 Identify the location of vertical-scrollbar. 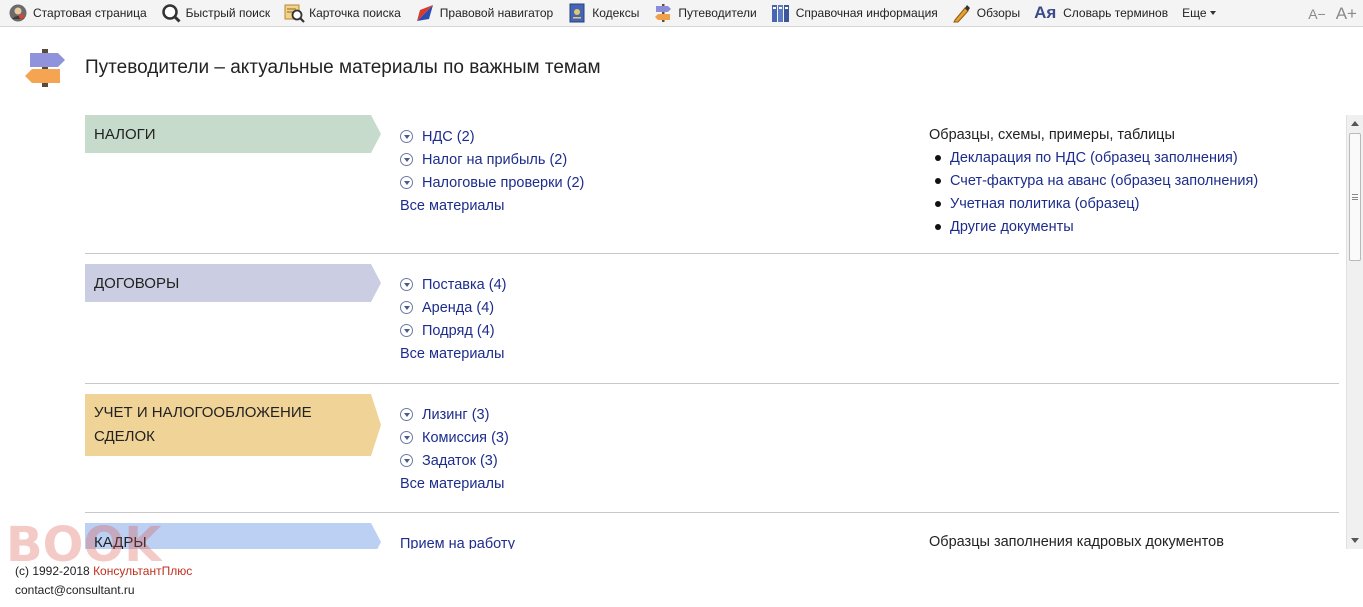
(1354, 332).